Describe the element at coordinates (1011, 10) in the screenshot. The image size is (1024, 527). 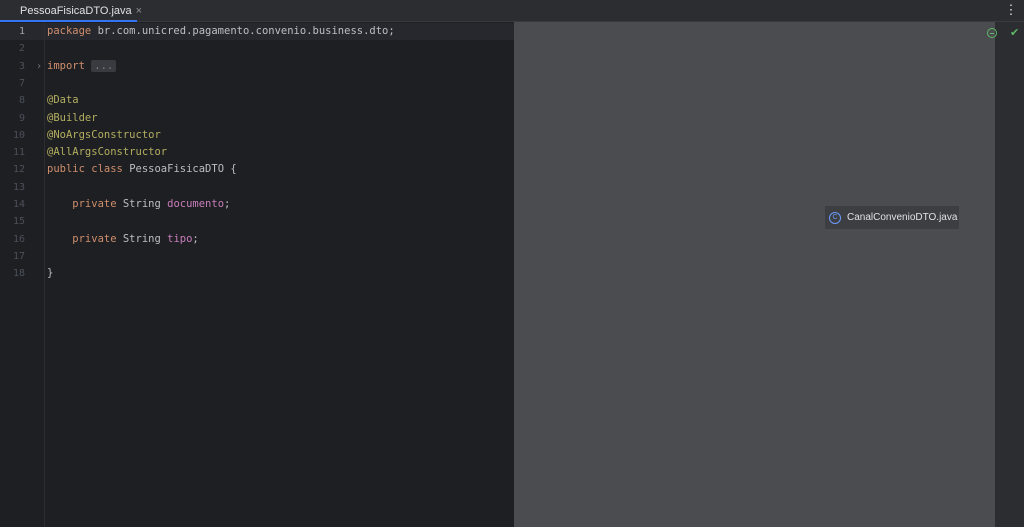
I see `more-options-icon: ⋮` at that location.